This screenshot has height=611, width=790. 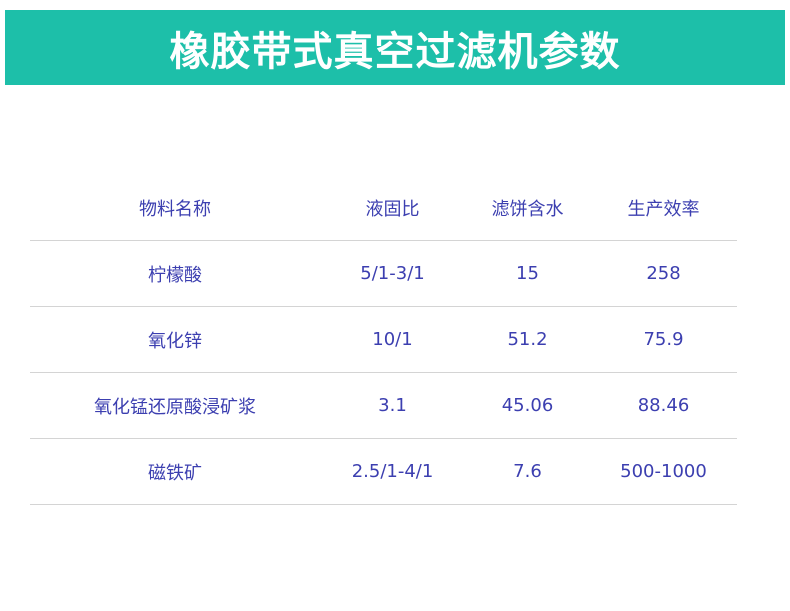 I want to click on table-row: 氧化锰还原酸浸矿浆 3.1 45.06 88.46, so click(x=383, y=405).